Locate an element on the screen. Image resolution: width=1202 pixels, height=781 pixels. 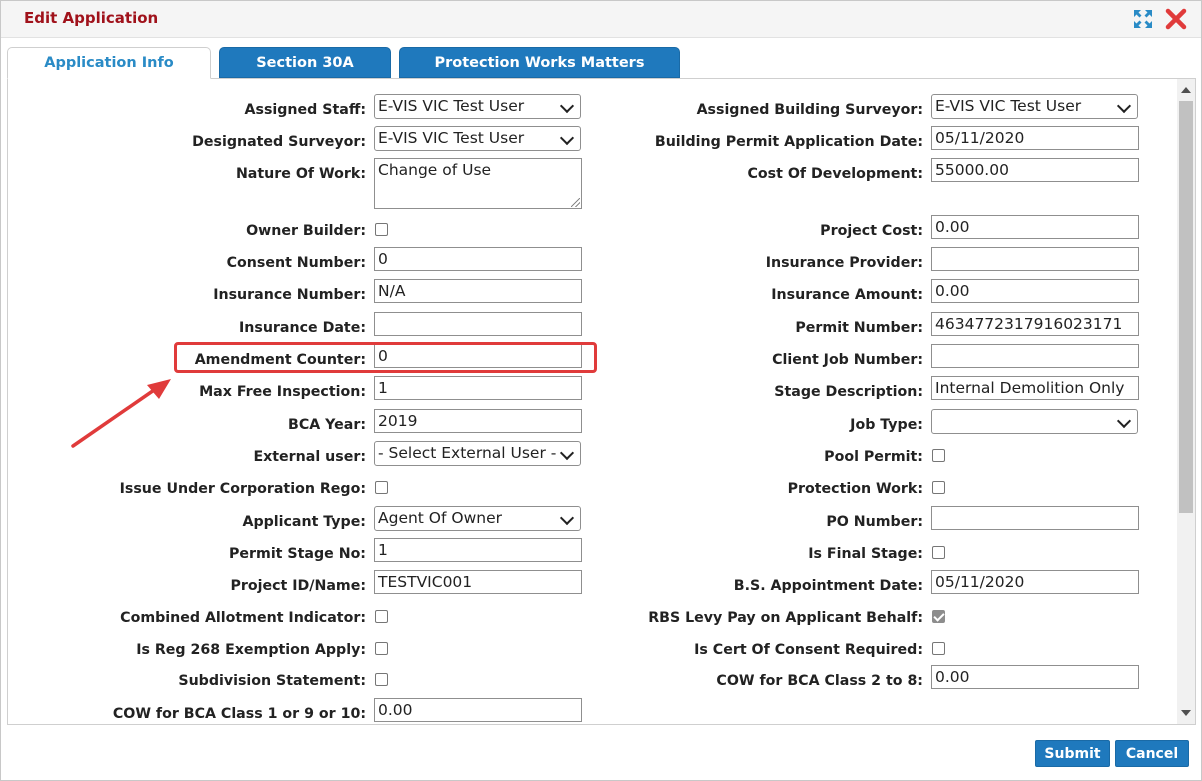
combined-allotment-indicator-checkbox is located at coordinates (381, 616).